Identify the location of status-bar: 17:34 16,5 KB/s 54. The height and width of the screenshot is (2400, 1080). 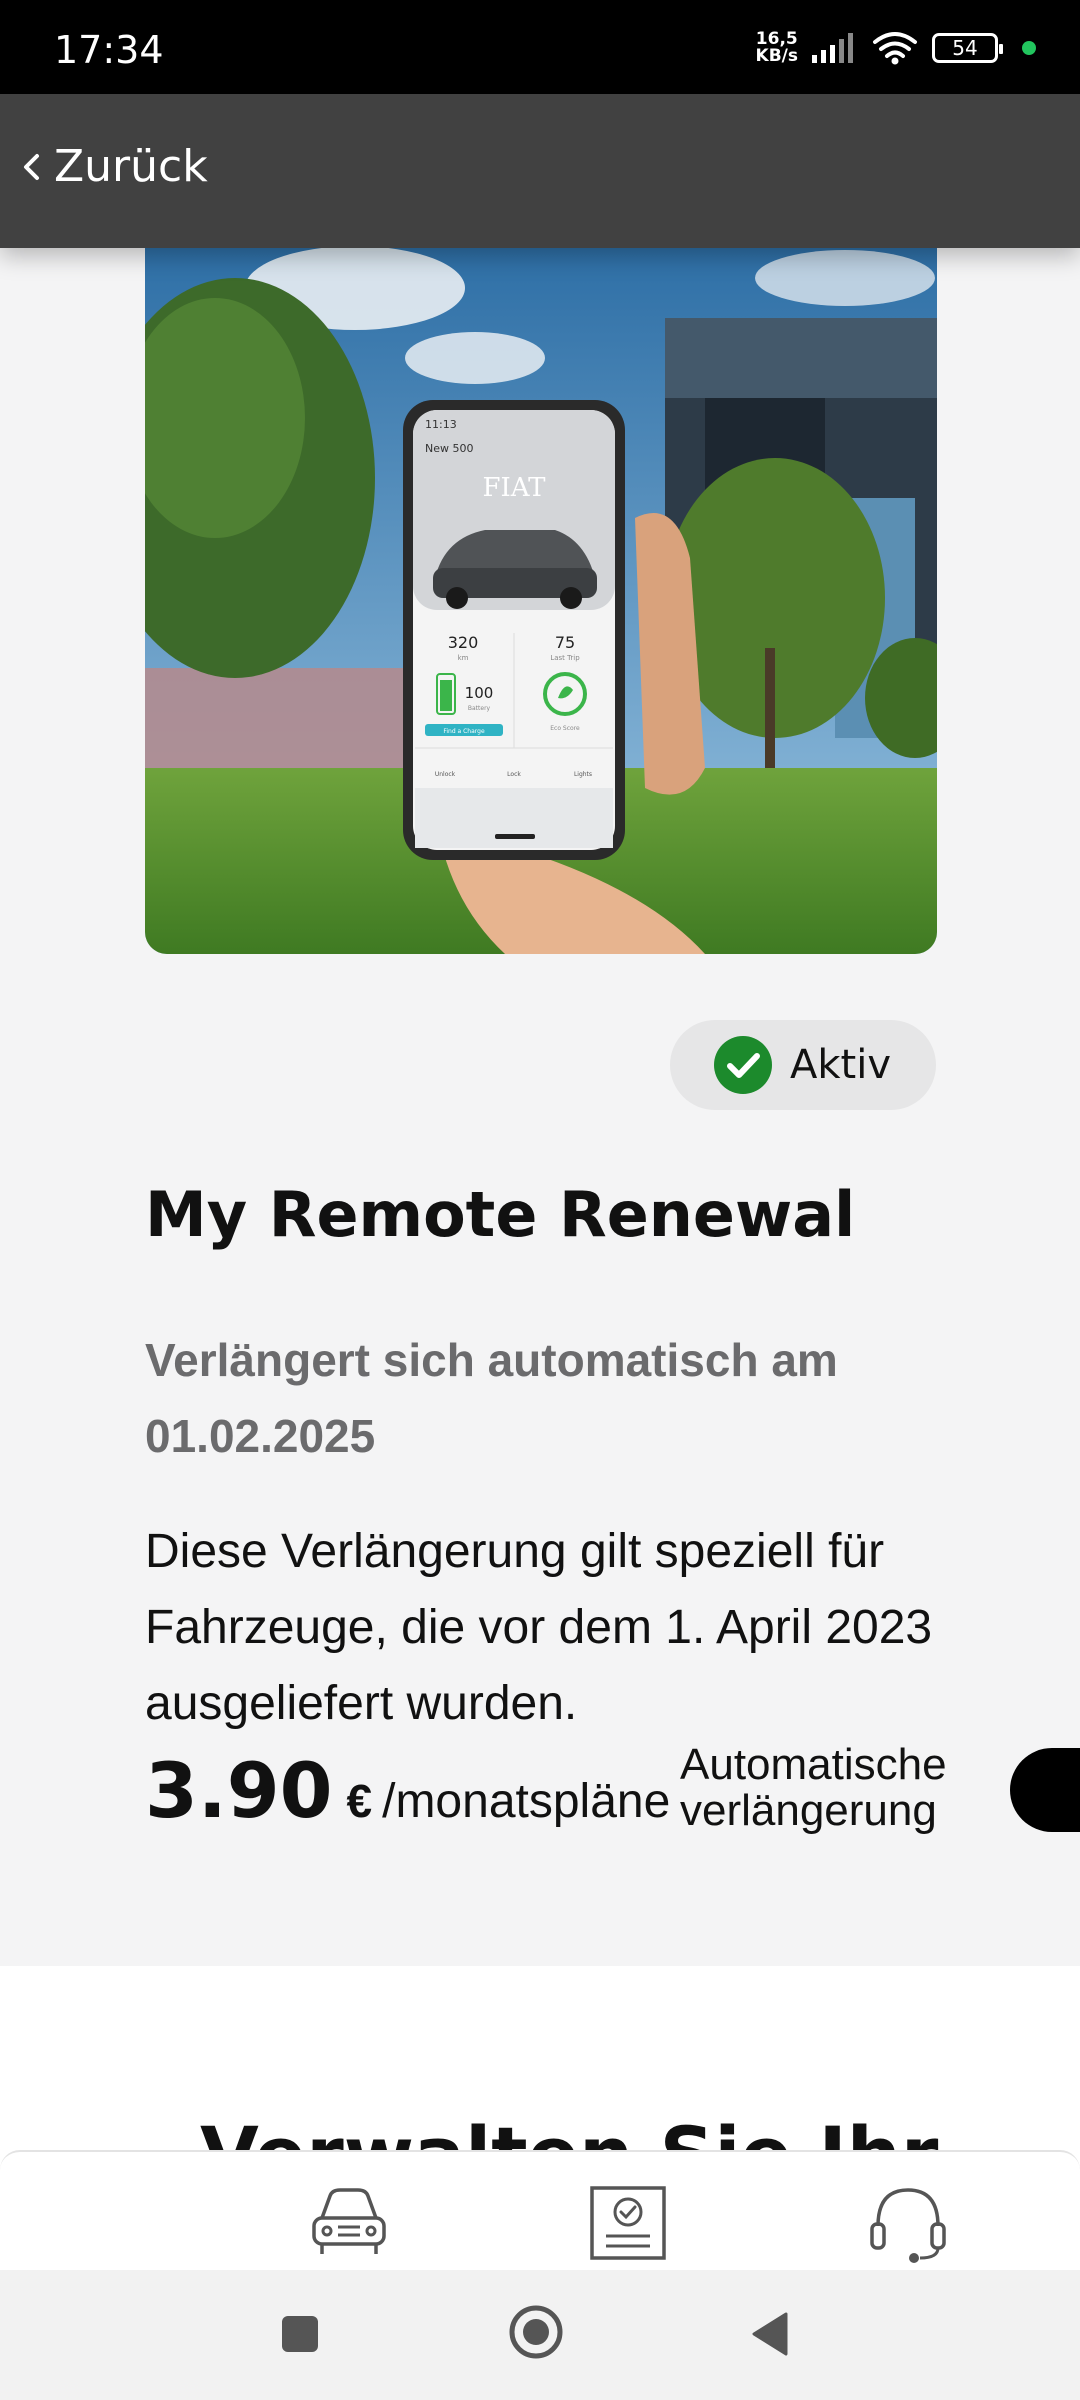
(540, 47).